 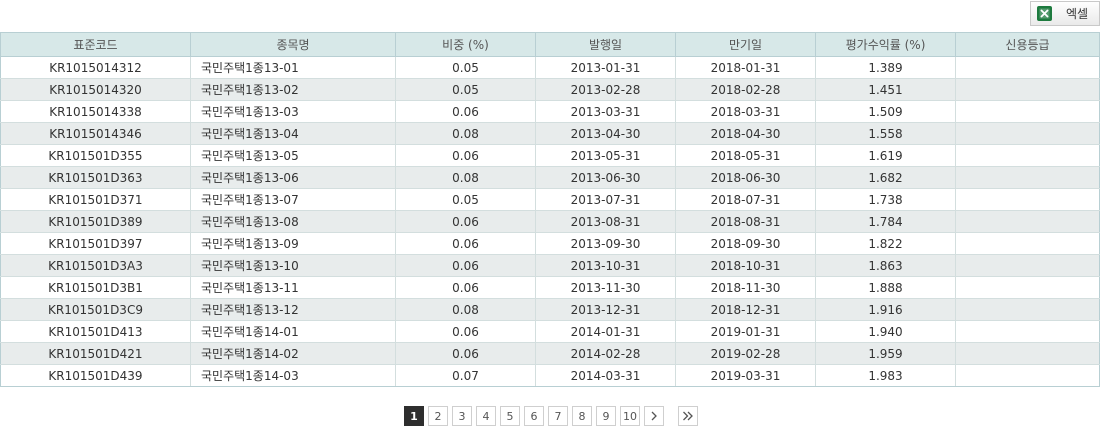 What do you see at coordinates (745, 89) in the screenshot?
I see `cell-maturity-date: 2018-02-28` at bounding box center [745, 89].